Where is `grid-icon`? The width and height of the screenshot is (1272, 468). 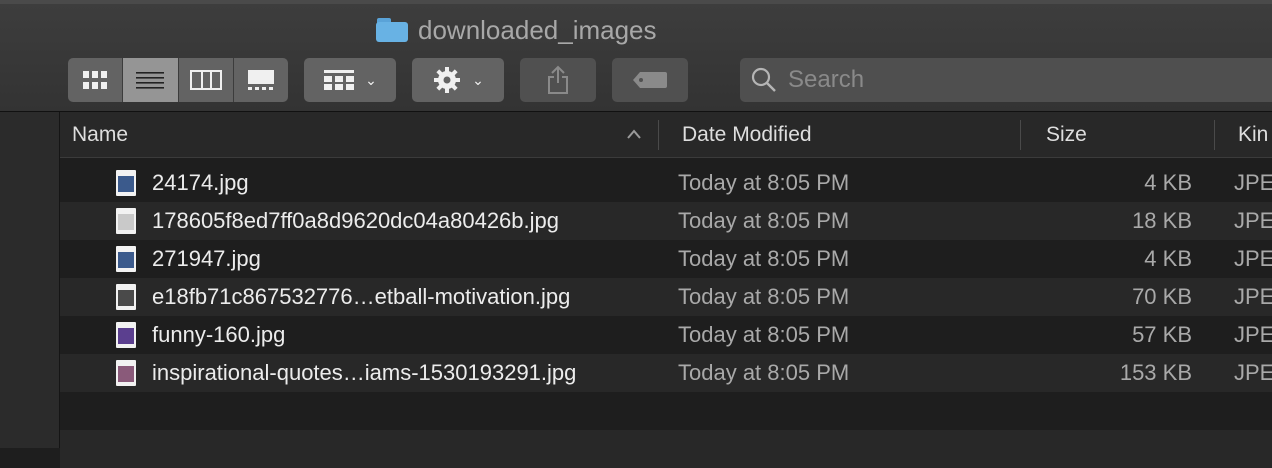 grid-icon is located at coordinates (95, 80).